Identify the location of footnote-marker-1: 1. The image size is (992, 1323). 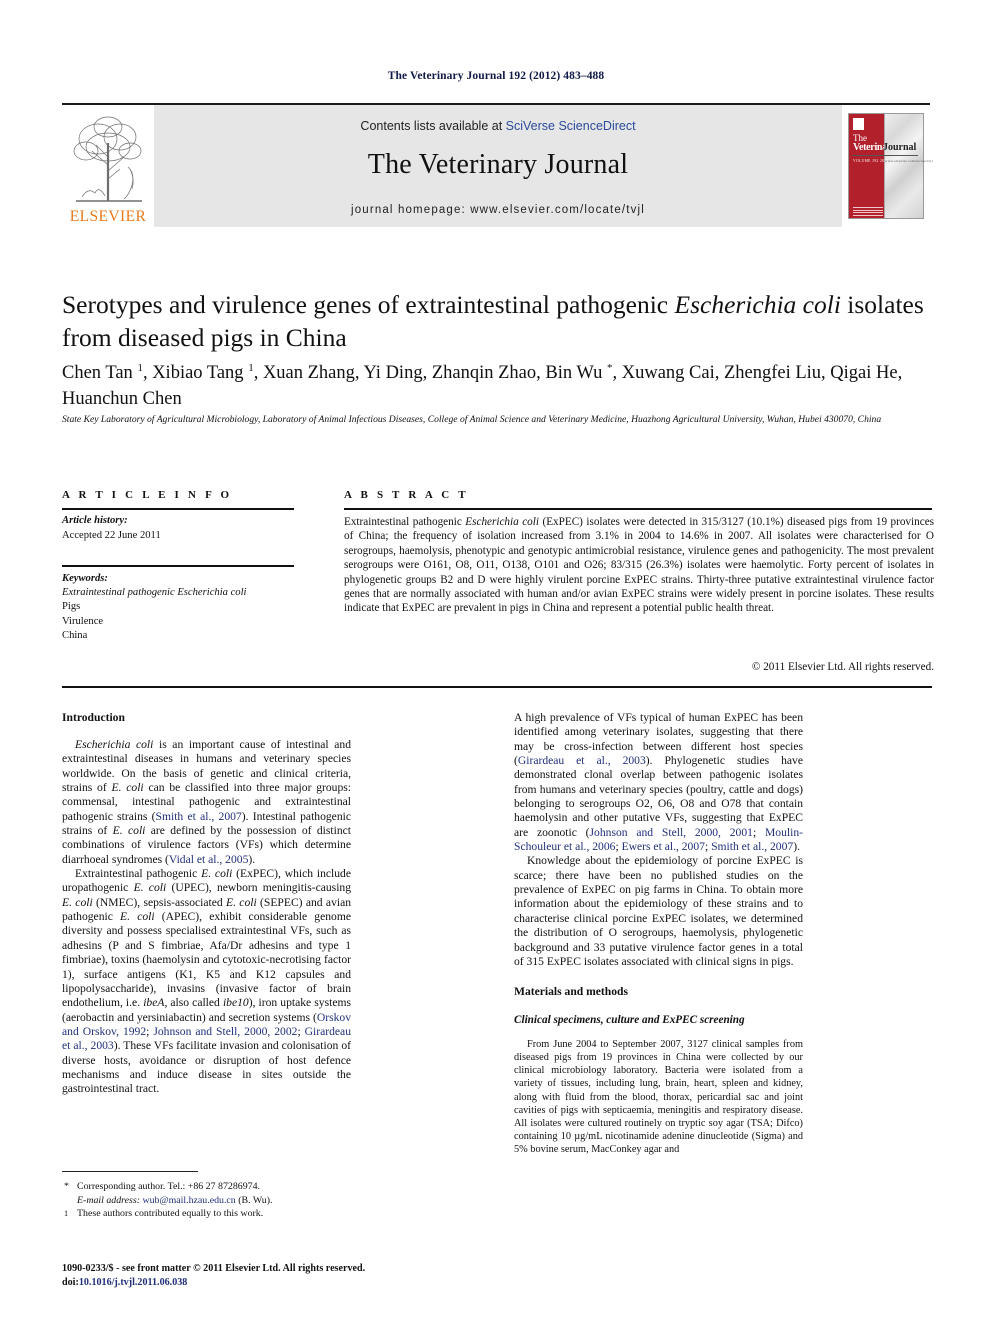
(66, 1214).